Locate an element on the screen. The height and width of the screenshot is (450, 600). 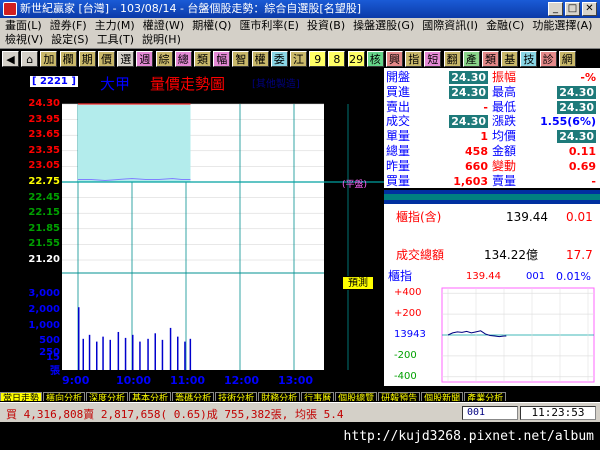
volume-tick-label: 張 is located at coordinates (55, 371).